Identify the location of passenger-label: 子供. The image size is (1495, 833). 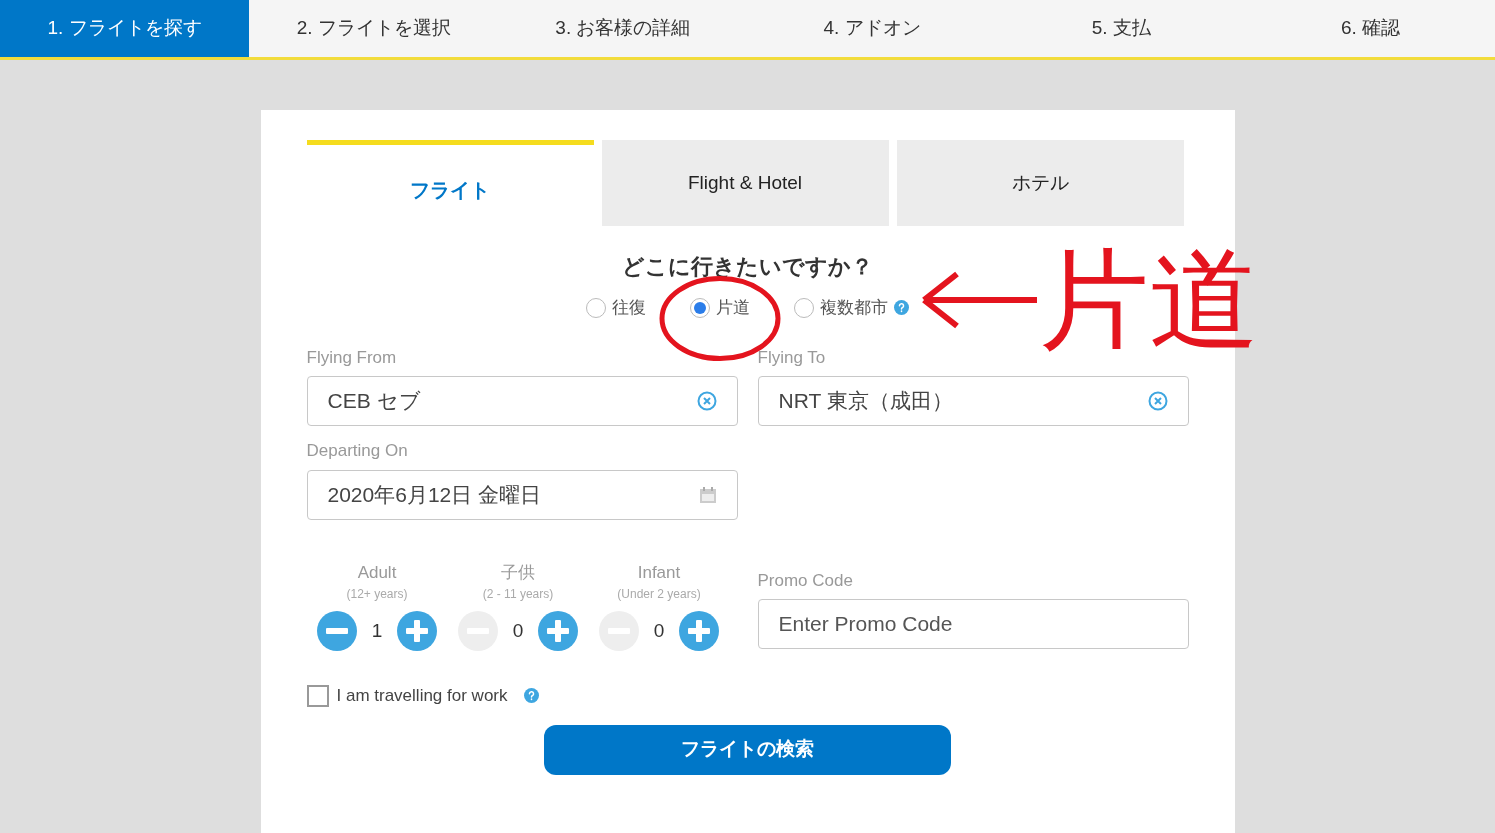
(518, 572).